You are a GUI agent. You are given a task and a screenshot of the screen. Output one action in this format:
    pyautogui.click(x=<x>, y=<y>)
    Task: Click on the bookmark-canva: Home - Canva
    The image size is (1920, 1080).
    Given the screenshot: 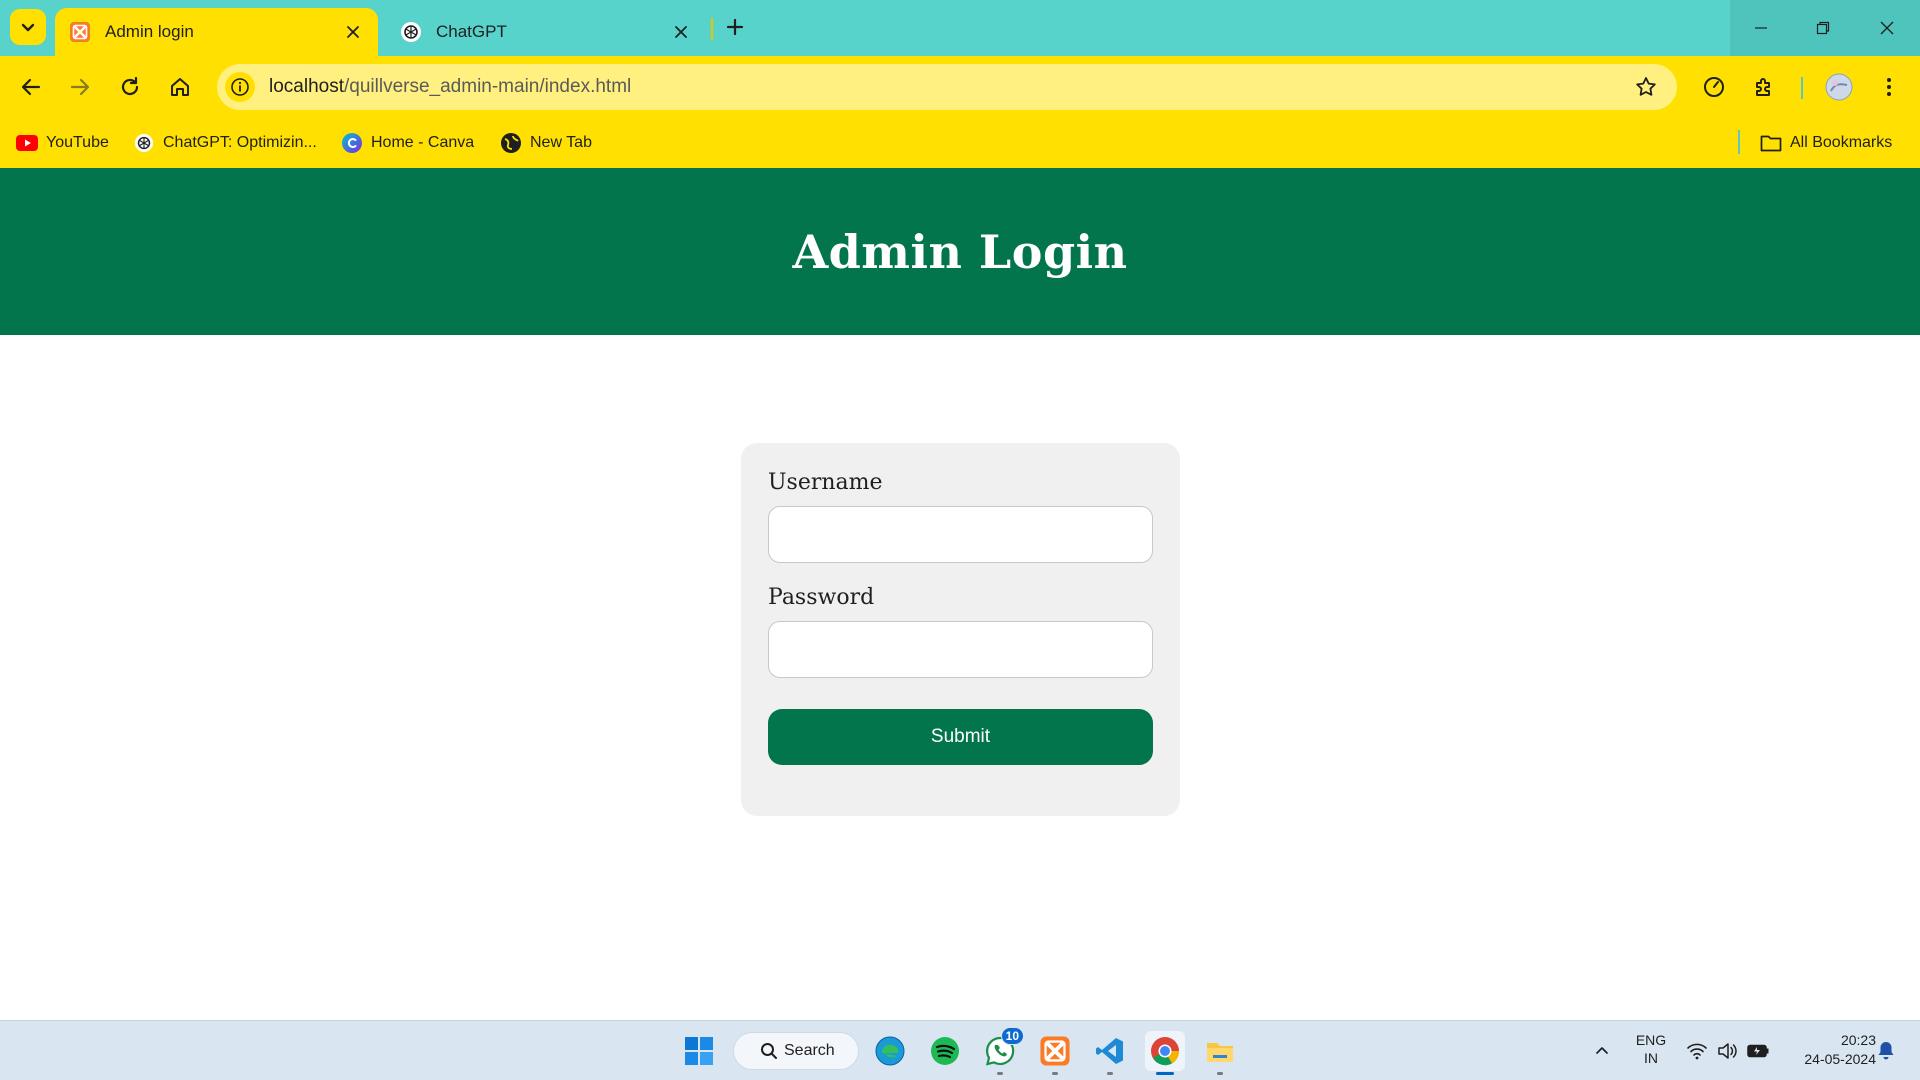 What is the action you would take?
    pyautogui.click(x=407, y=143)
    